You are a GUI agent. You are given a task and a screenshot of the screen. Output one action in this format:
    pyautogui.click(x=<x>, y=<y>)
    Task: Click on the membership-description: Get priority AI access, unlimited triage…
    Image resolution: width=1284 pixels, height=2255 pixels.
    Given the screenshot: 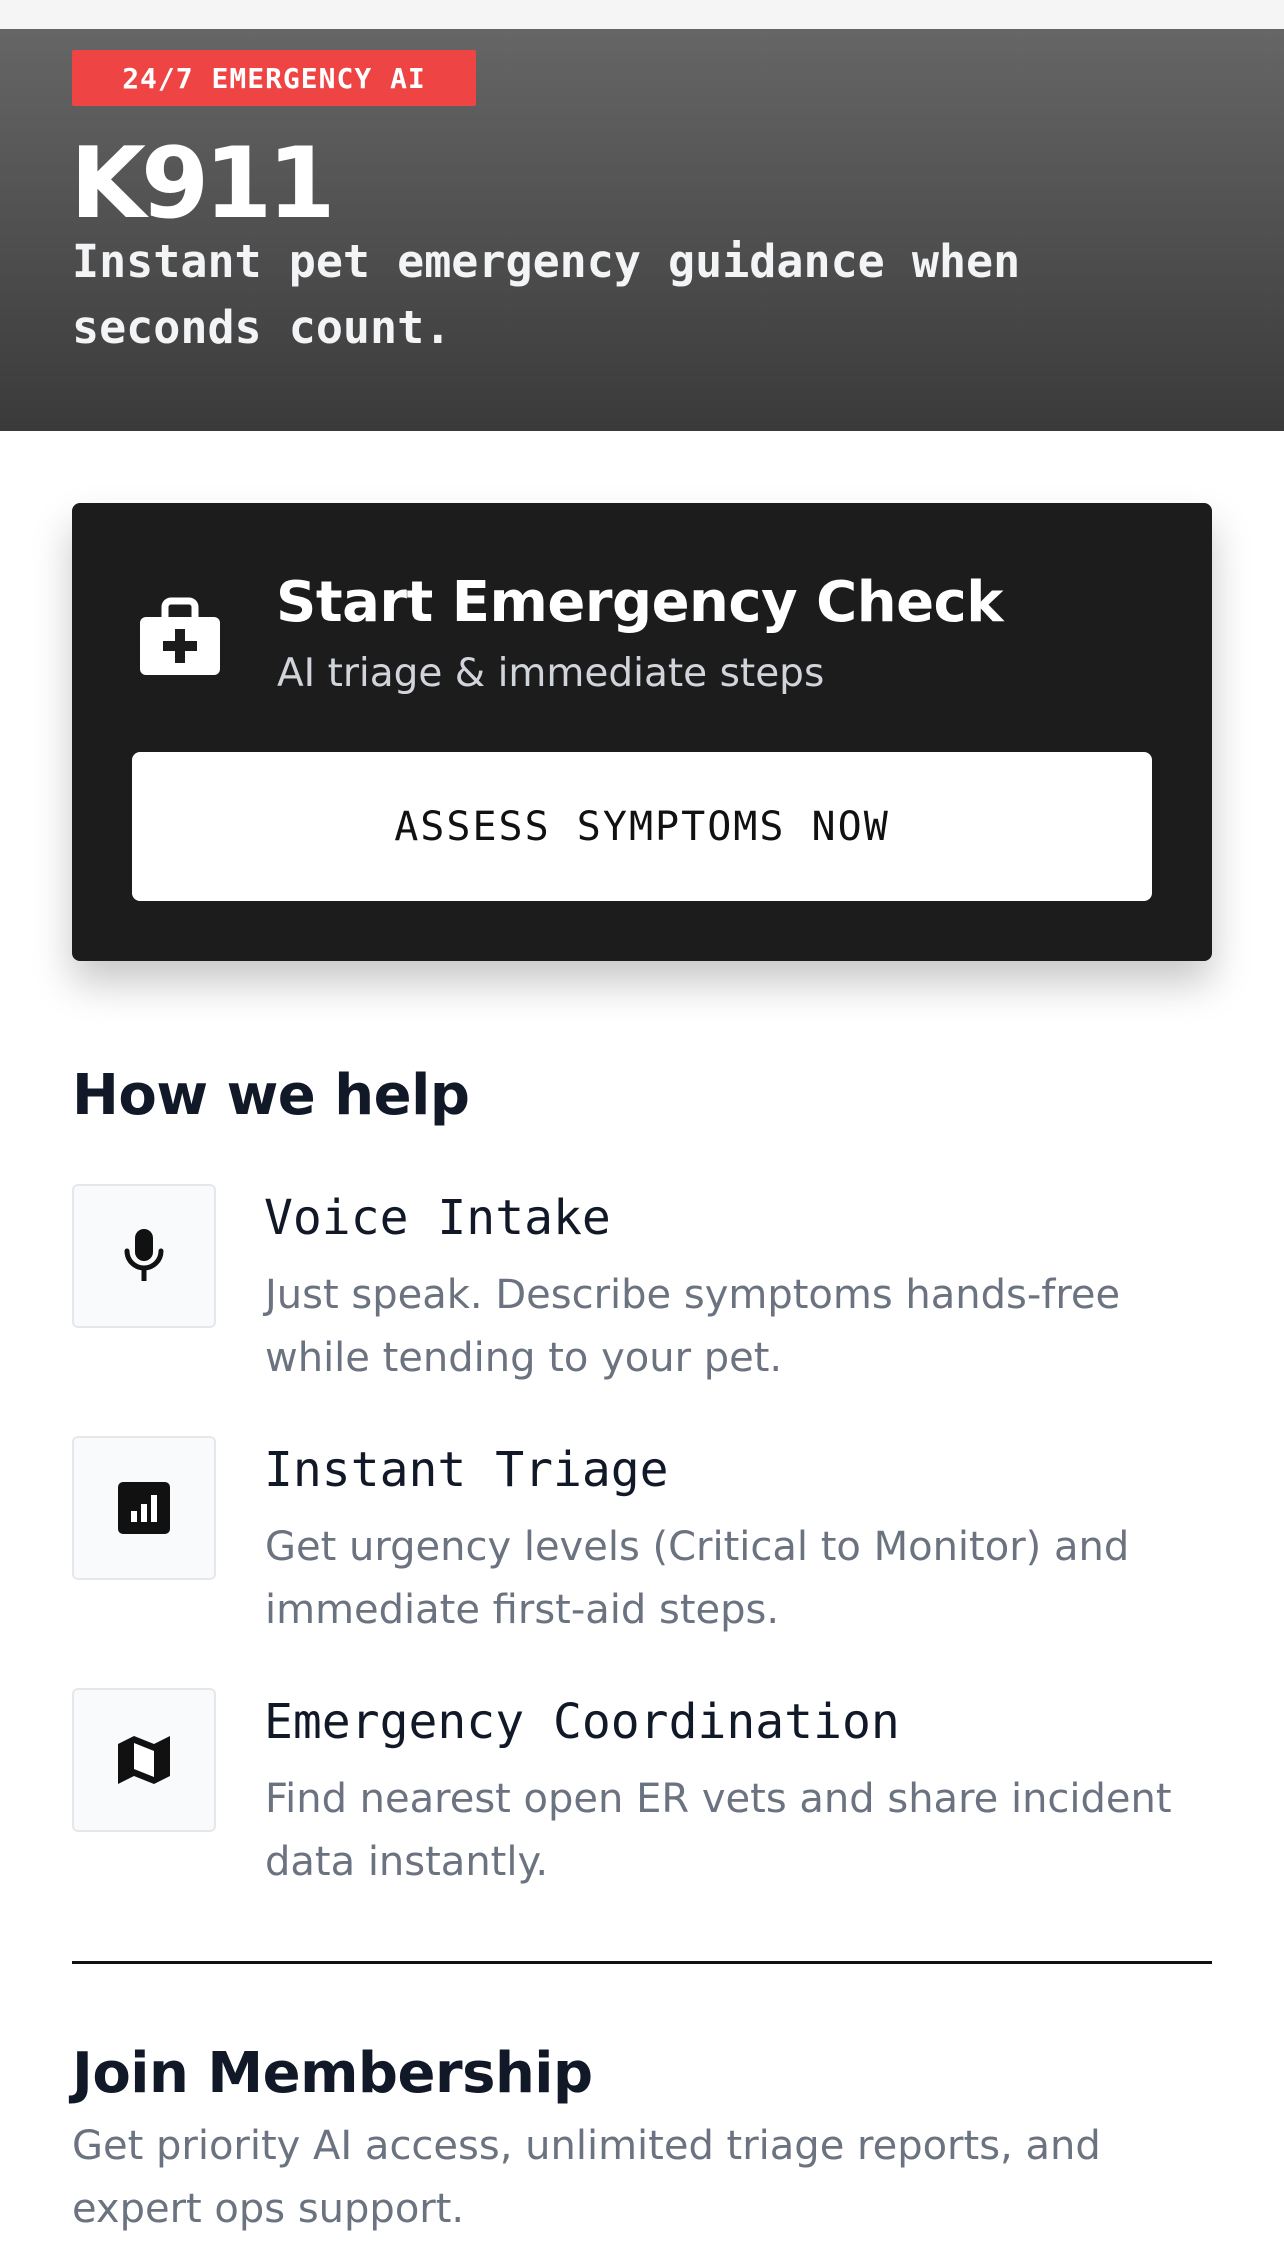 What is the action you would take?
    pyautogui.click(x=586, y=2177)
    